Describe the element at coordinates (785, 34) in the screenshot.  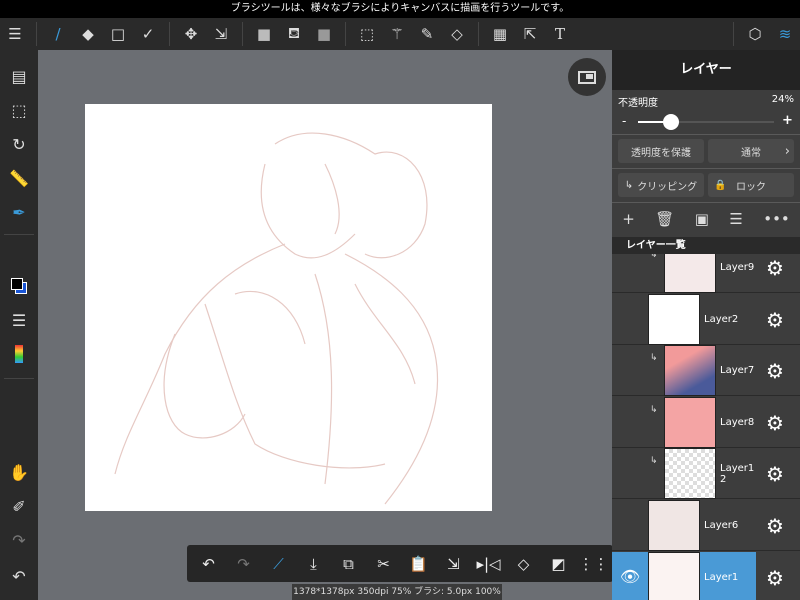
I see `layers-icon: ≋` at that location.